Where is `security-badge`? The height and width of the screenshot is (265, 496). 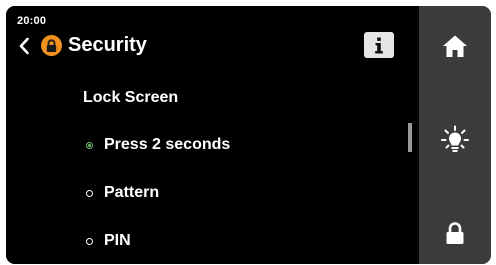 security-badge is located at coordinates (51, 45).